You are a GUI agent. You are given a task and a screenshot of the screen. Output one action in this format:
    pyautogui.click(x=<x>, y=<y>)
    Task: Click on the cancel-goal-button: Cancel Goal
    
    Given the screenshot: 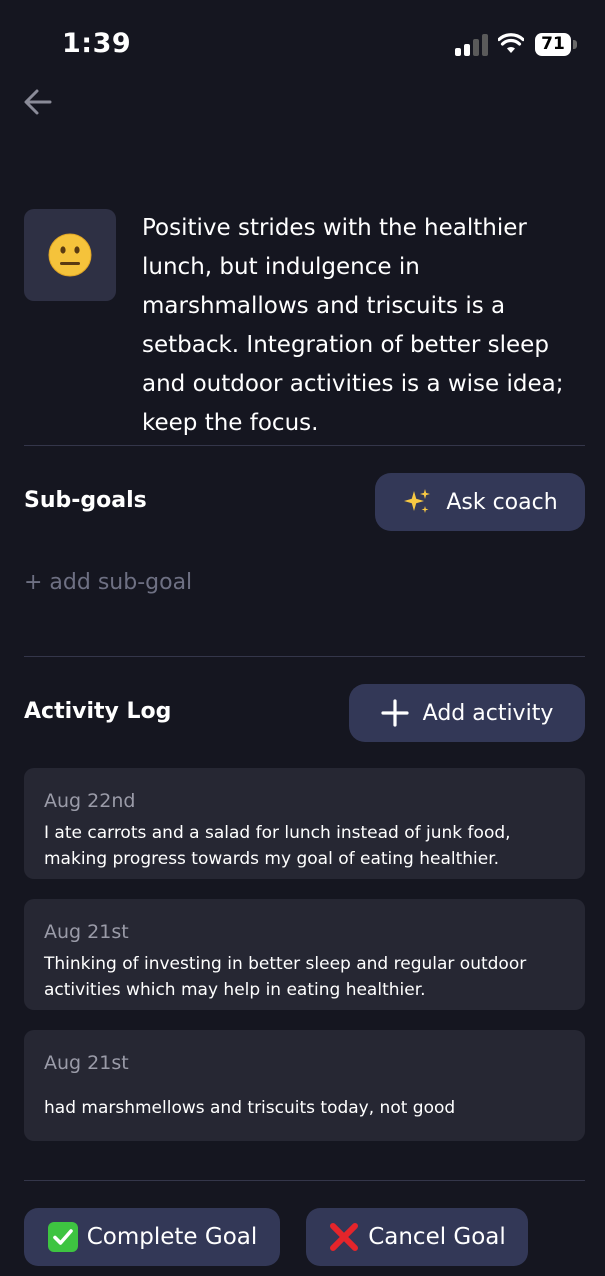 What is the action you would take?
    pyautogui.click(x=417, y=1237)
    